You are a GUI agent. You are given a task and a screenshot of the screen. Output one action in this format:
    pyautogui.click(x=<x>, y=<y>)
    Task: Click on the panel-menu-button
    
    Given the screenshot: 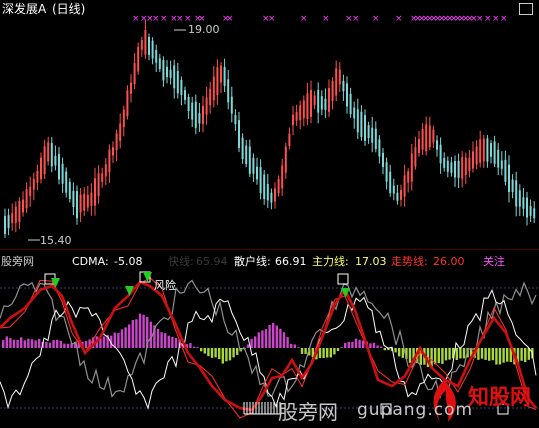 What is the action you would take?
    pyautogui.click(x=526, y=9)
    